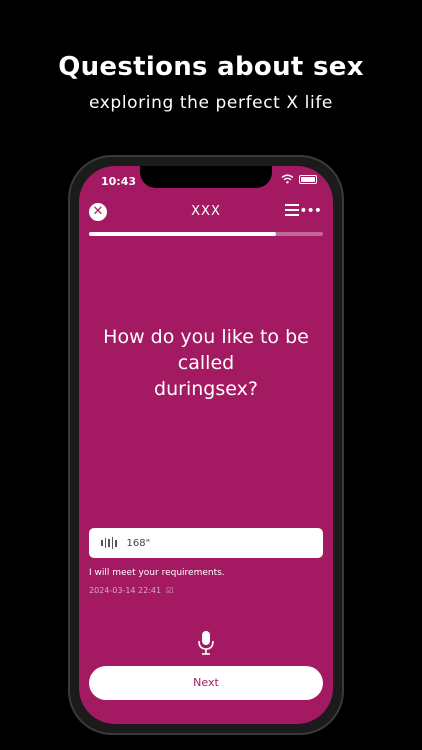  I want to click on microphone-icon, so click(206, 643).